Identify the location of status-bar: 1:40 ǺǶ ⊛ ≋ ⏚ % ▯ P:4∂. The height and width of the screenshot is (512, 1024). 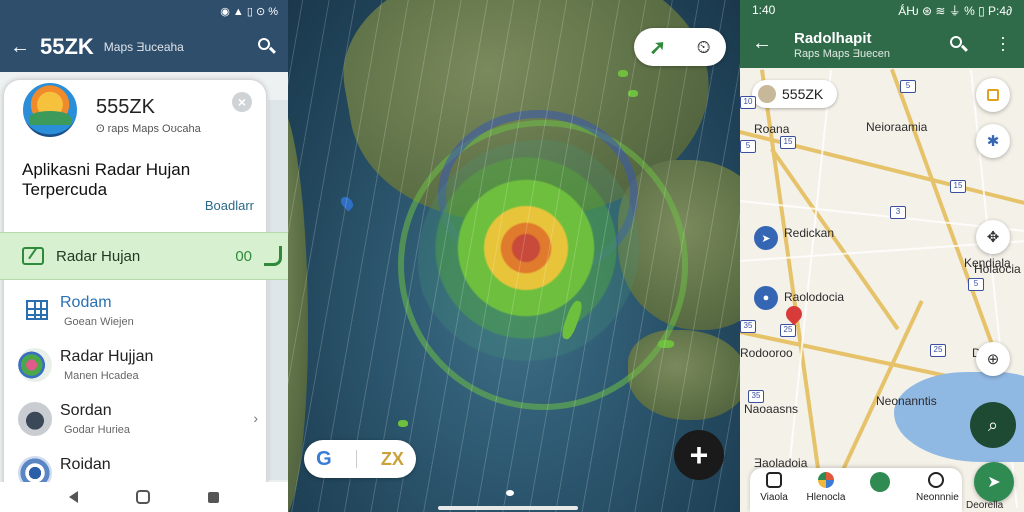
(882, 10).